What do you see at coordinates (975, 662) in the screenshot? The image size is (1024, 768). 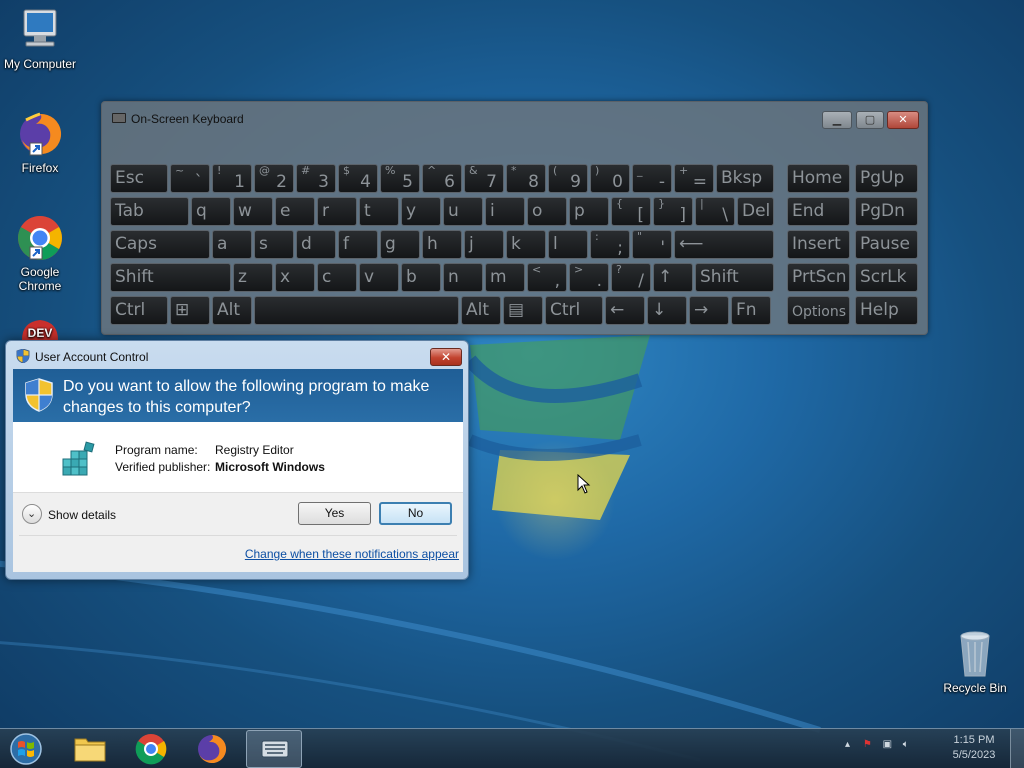 I see `desktop-icon-recycle-bin: Recycle Bin` at bounding box center [975, 662].